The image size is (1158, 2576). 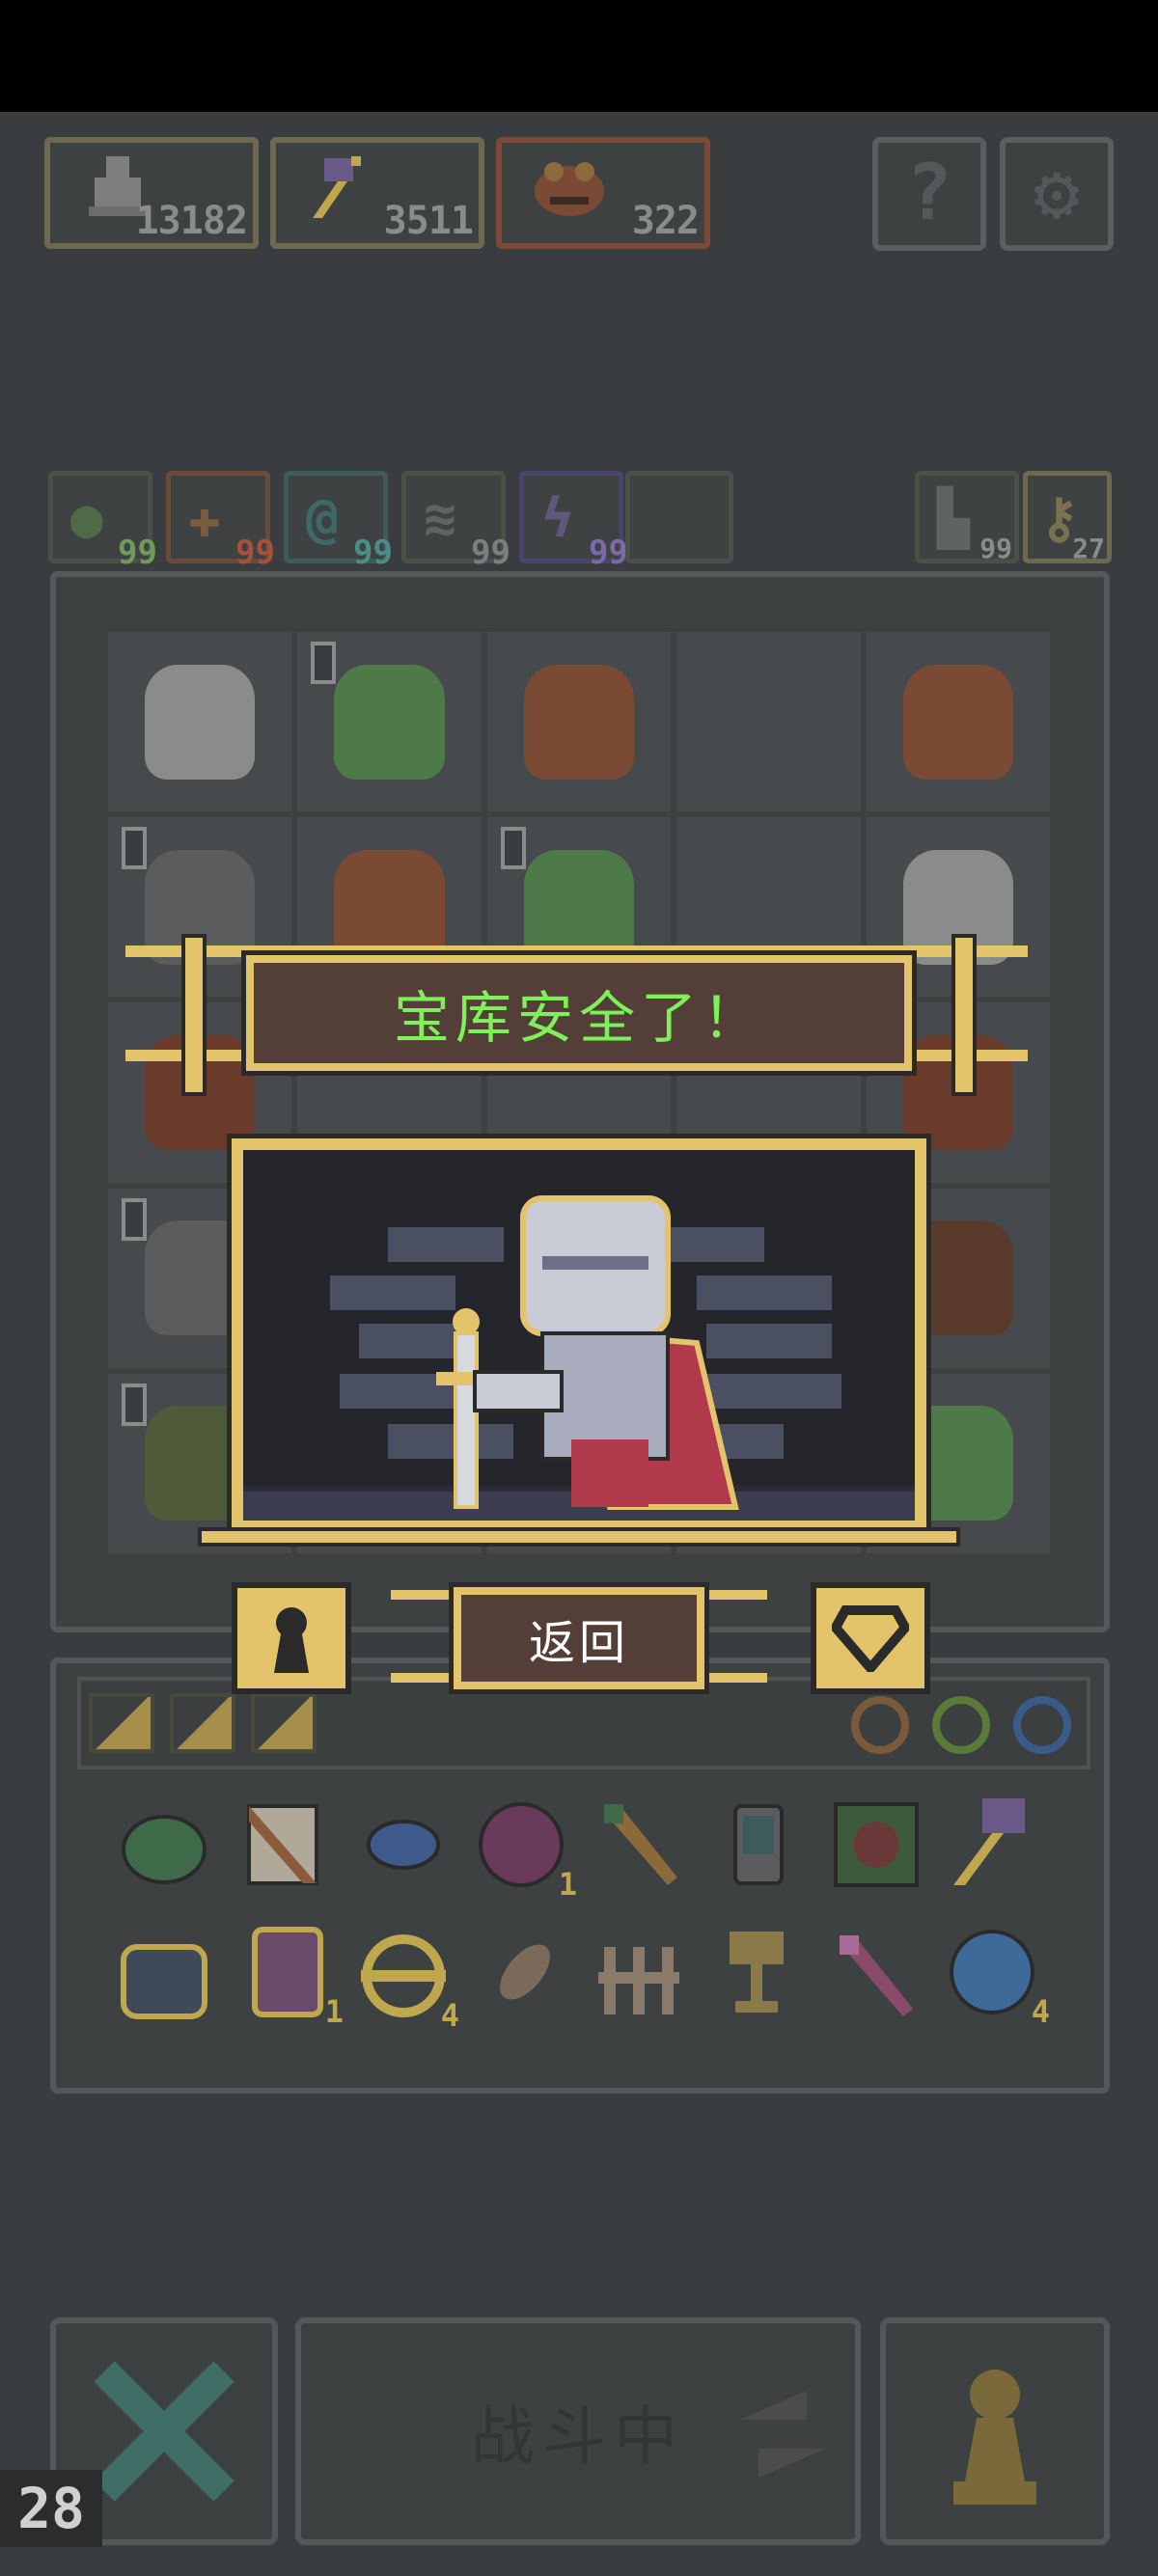 I want to click on turtle-shell-icon, so click(x=164, y=1849).